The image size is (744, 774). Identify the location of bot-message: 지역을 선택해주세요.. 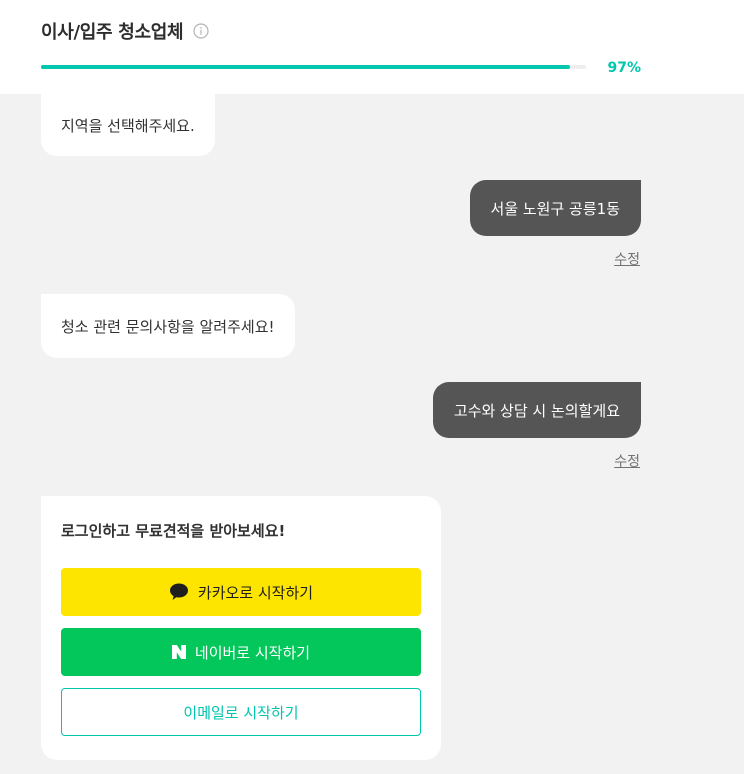
(128, 125).